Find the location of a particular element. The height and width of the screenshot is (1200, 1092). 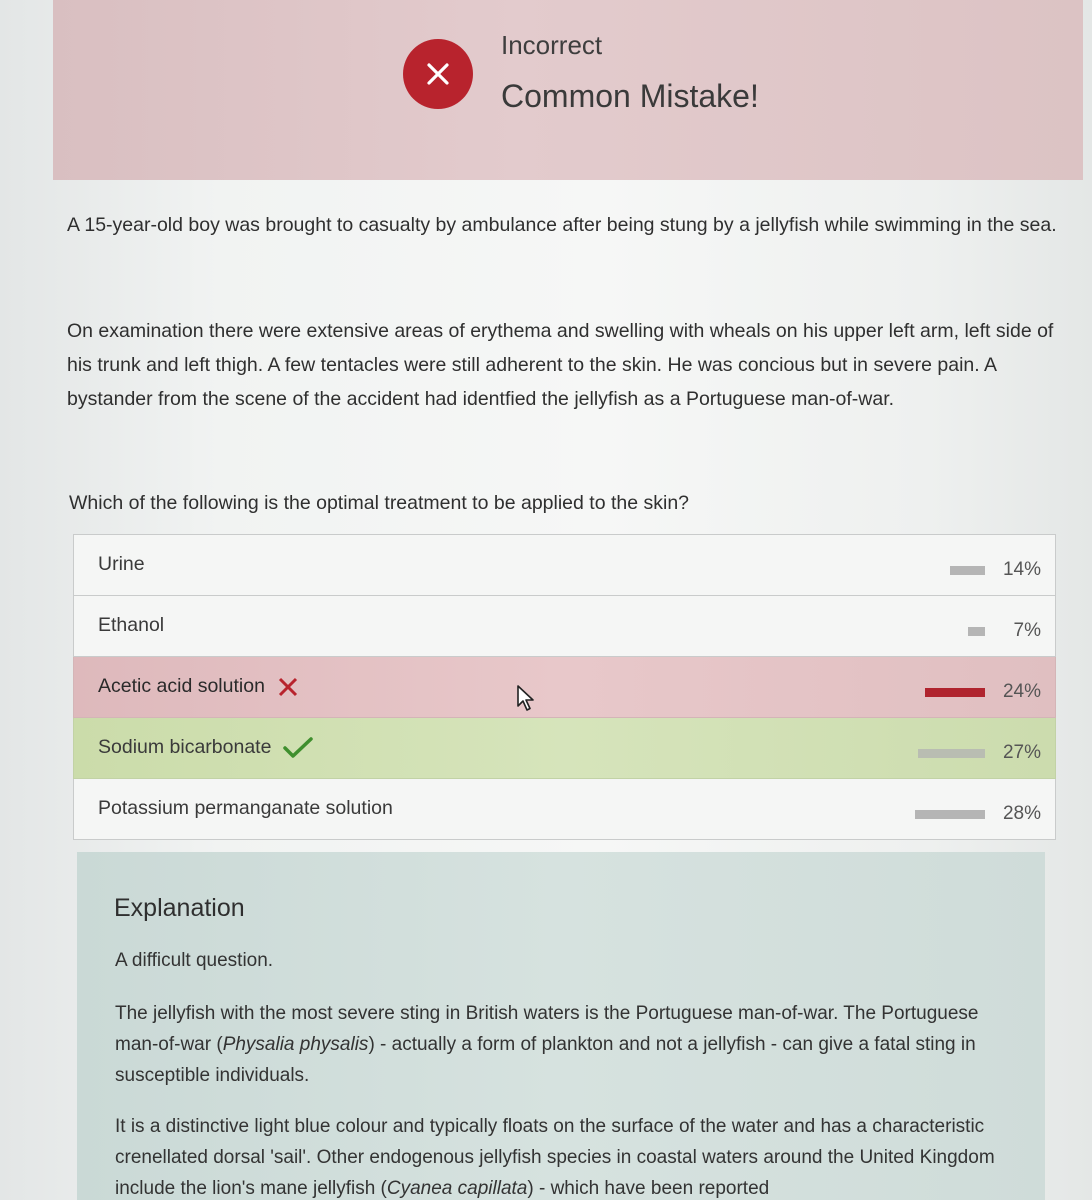

response-percent: 28% is located at coordinates (1021, 813).